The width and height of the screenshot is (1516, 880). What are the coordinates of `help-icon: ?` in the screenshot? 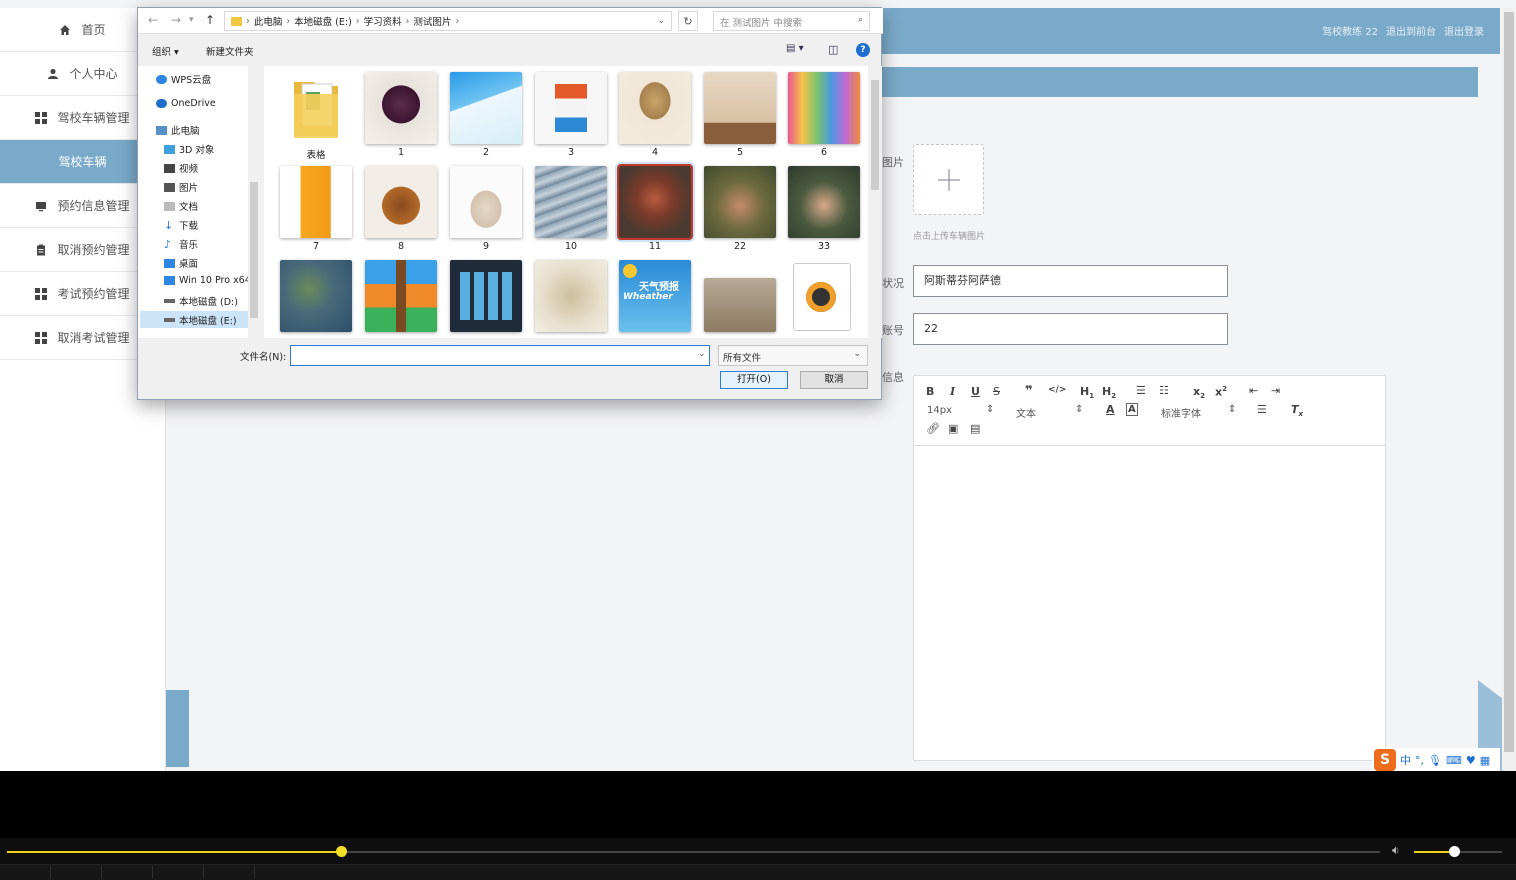 It's located at (863, 50).